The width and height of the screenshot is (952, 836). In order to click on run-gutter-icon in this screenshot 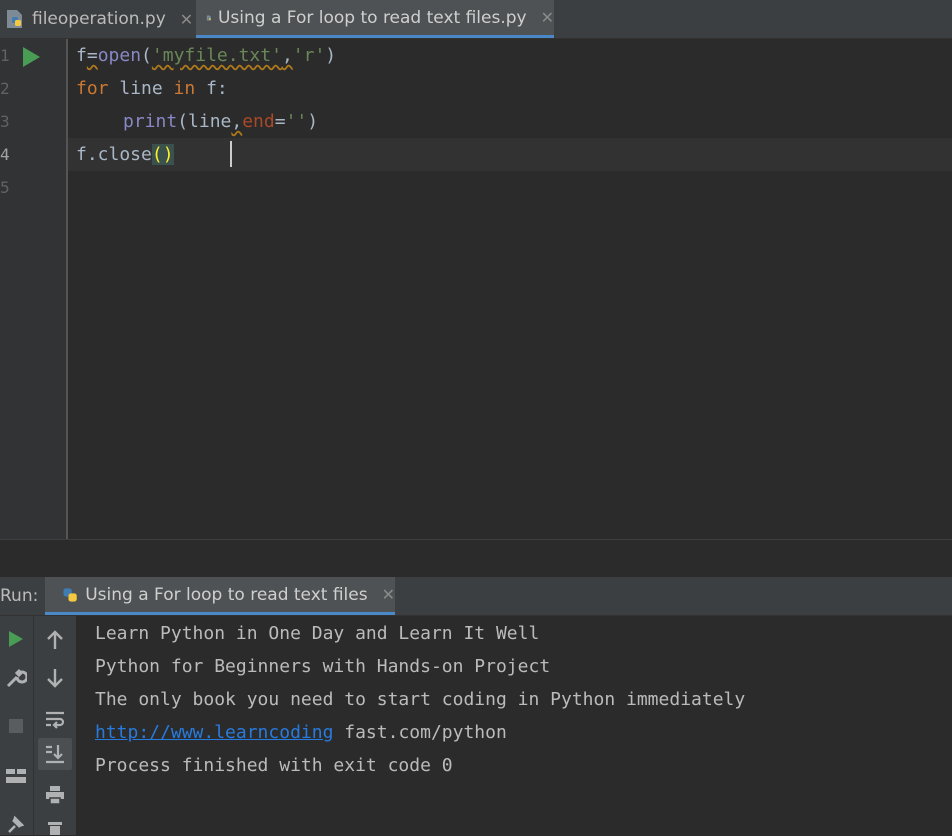, I will do `click(31, 57)`.